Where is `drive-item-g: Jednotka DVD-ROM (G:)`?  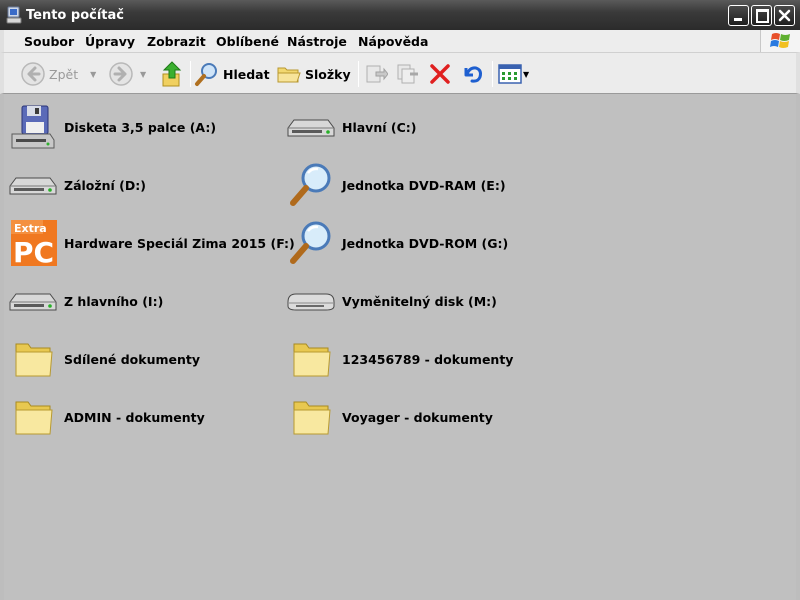
drive-item-g: Jednotka DVD-ROM (G:) is located at coordinates (397, 243).